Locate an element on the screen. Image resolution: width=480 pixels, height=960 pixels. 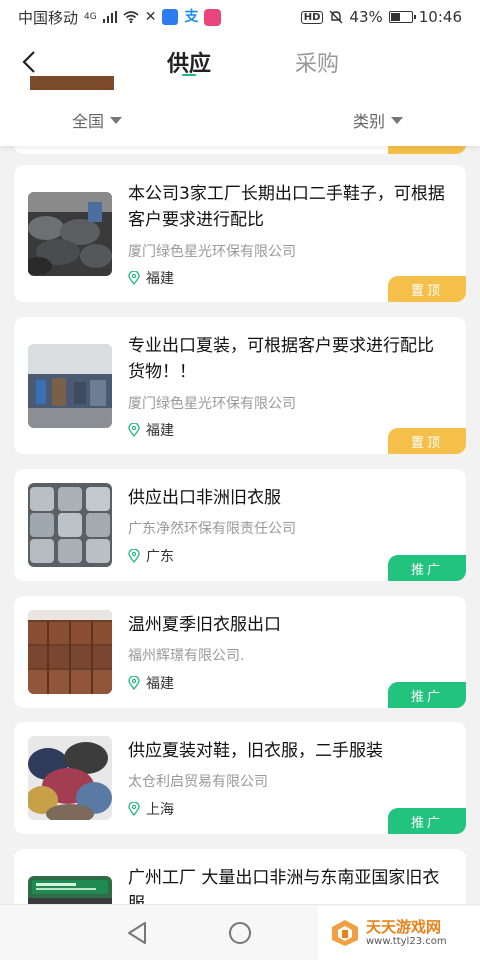
battery-percent: 43% is located at coordinates (366, 17).